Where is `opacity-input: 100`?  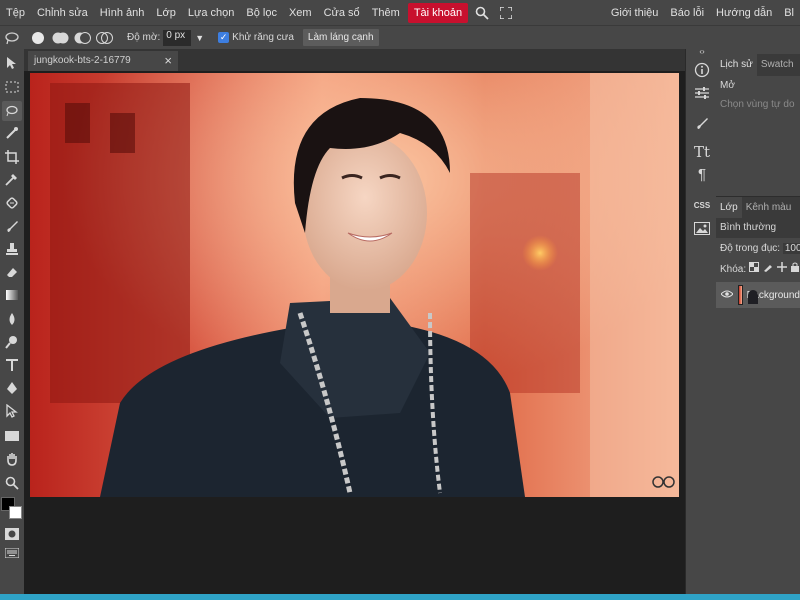
opacity-input: 100 is located at coordinates (791, 248).